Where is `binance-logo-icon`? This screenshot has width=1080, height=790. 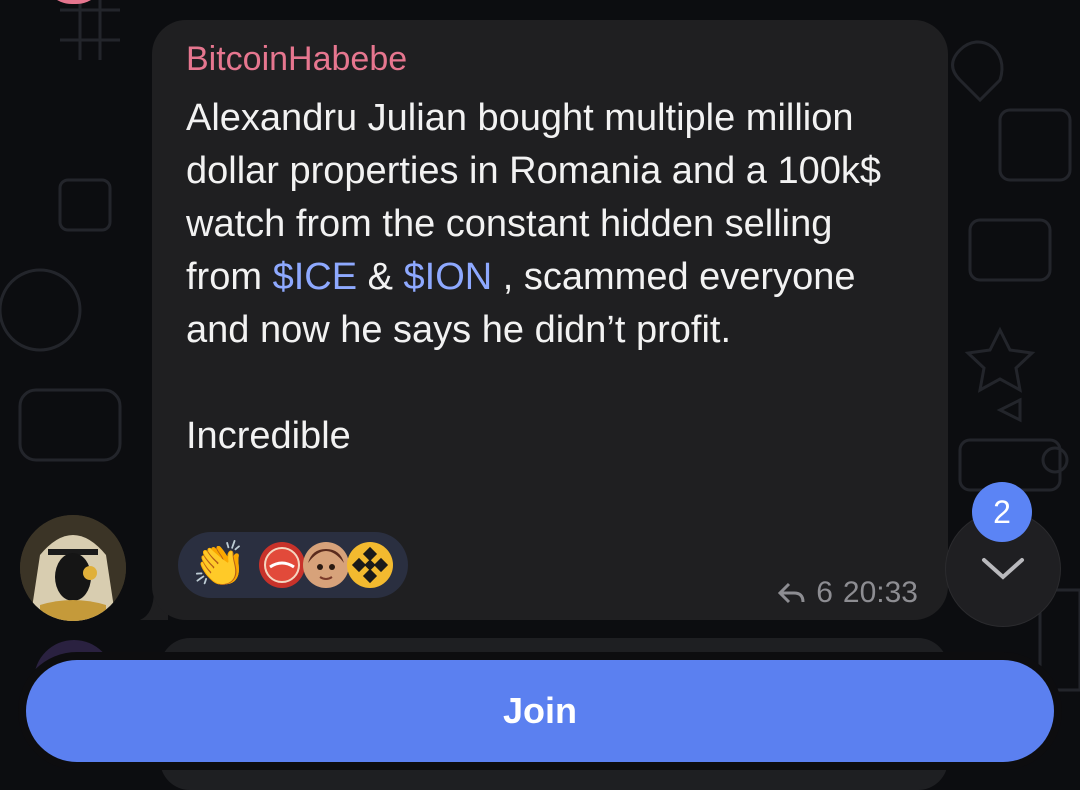
binance-logo-icon is located at coordinates (370, 565).